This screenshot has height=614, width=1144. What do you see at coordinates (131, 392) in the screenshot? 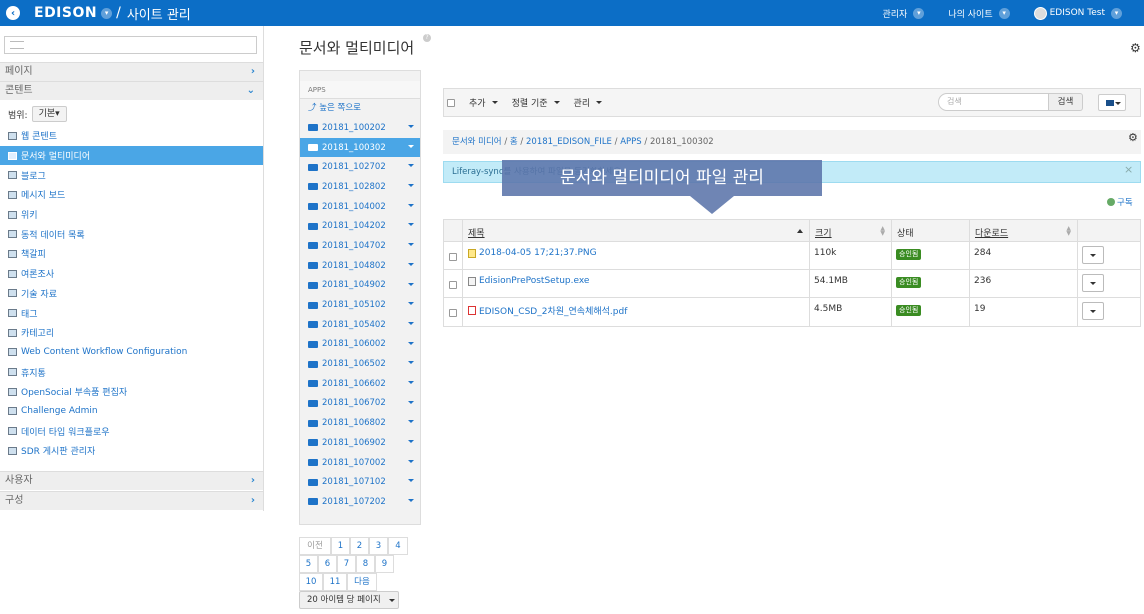
I see `sidebar-item: OpenSocial 부속품 편집자` at bounding box center [131, 392].